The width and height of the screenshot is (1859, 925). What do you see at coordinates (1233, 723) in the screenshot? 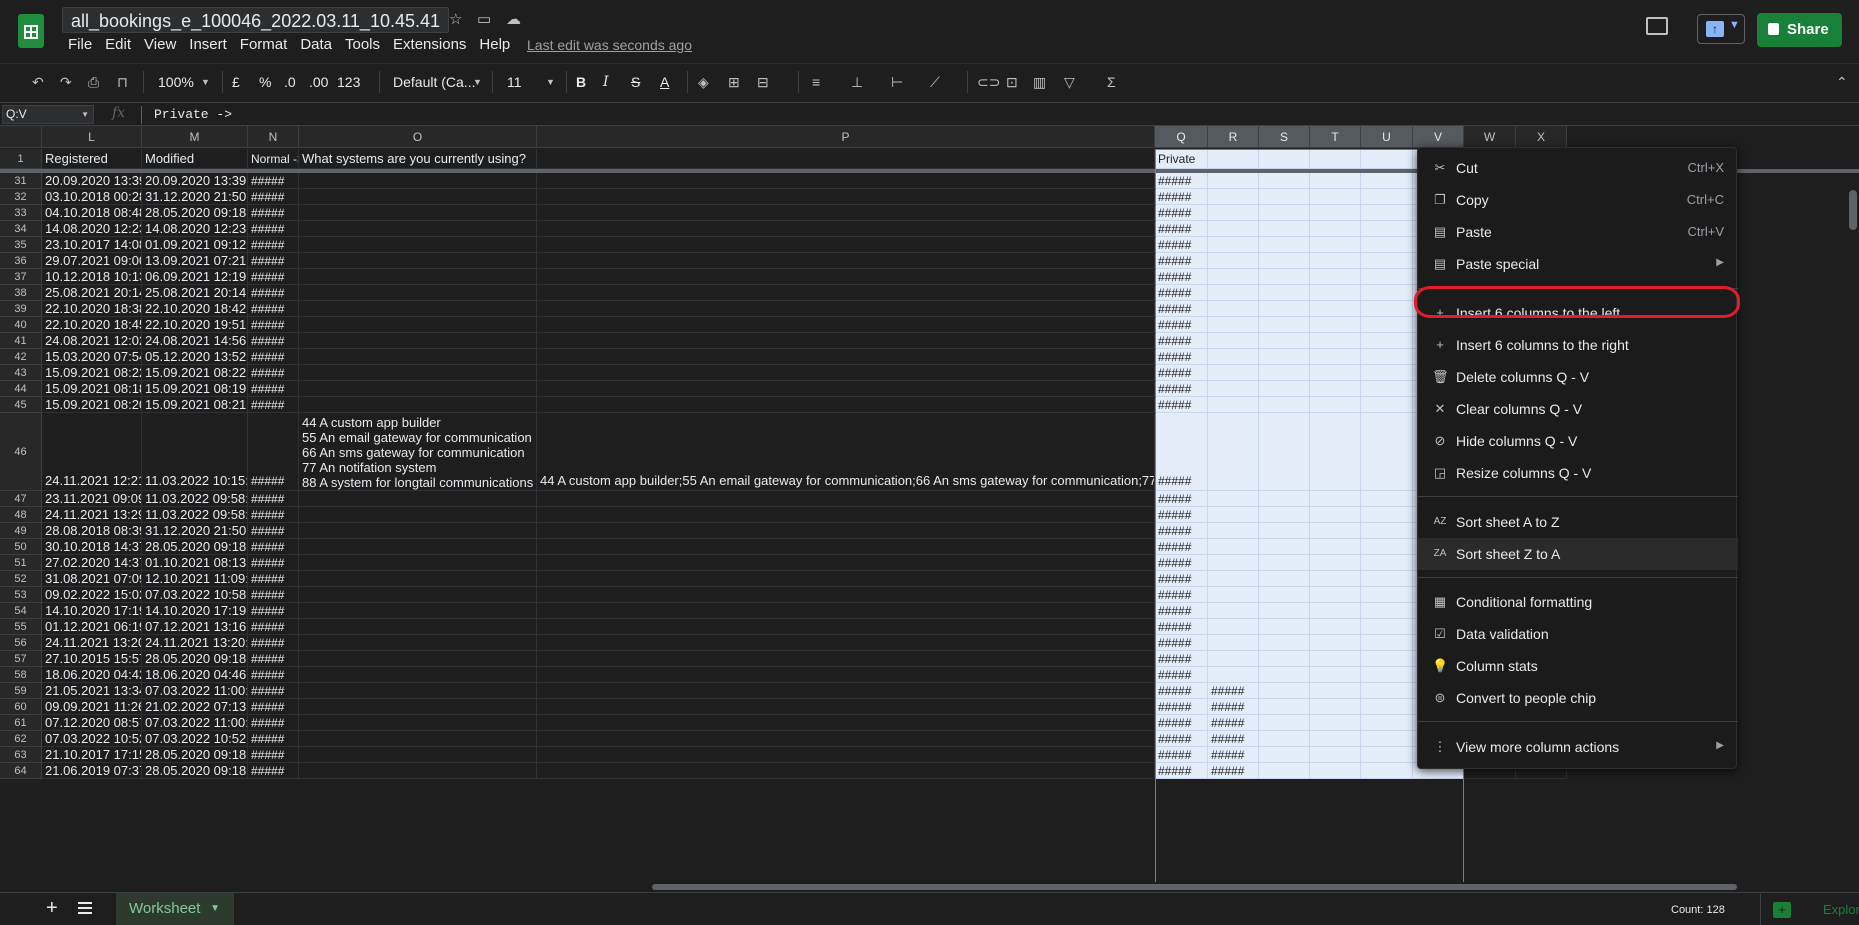
I see `cell-r: #####` at bounding box center [1233, 723].